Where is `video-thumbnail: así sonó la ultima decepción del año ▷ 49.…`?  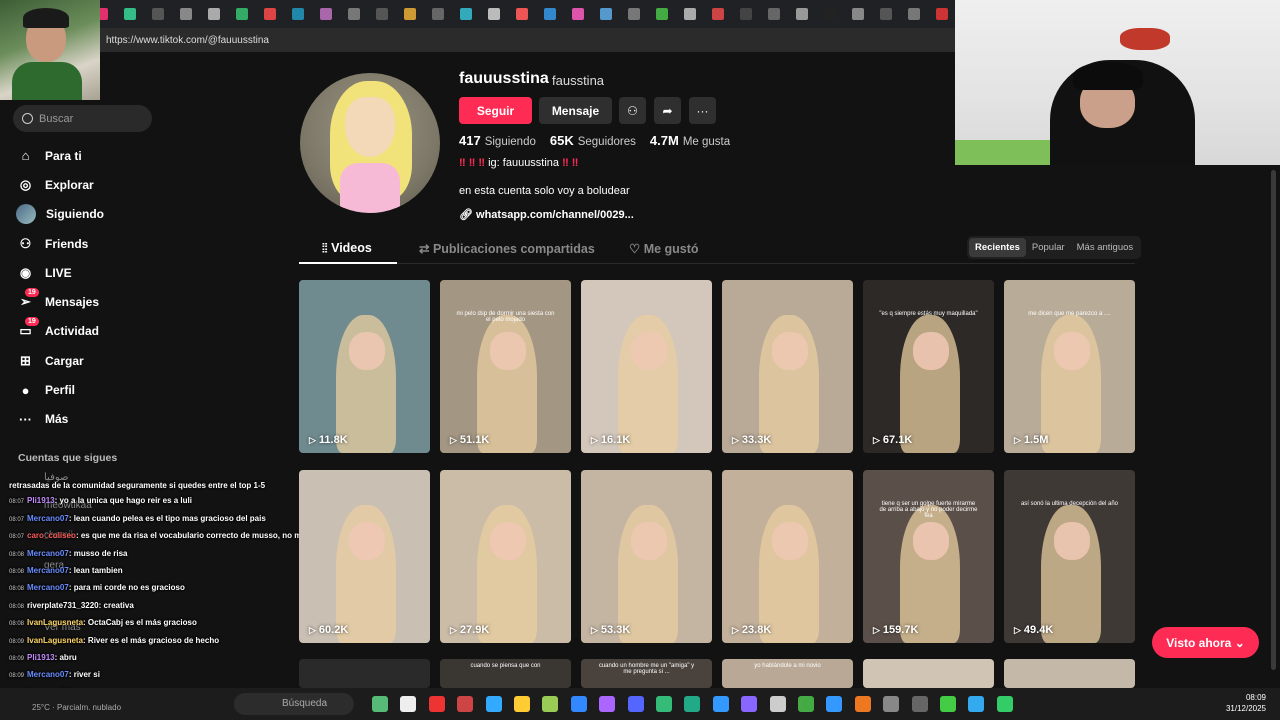
video-thumbnail: así sonó la ultima decepción del año ▷ 49.… is located at coordinates (1069, 556).